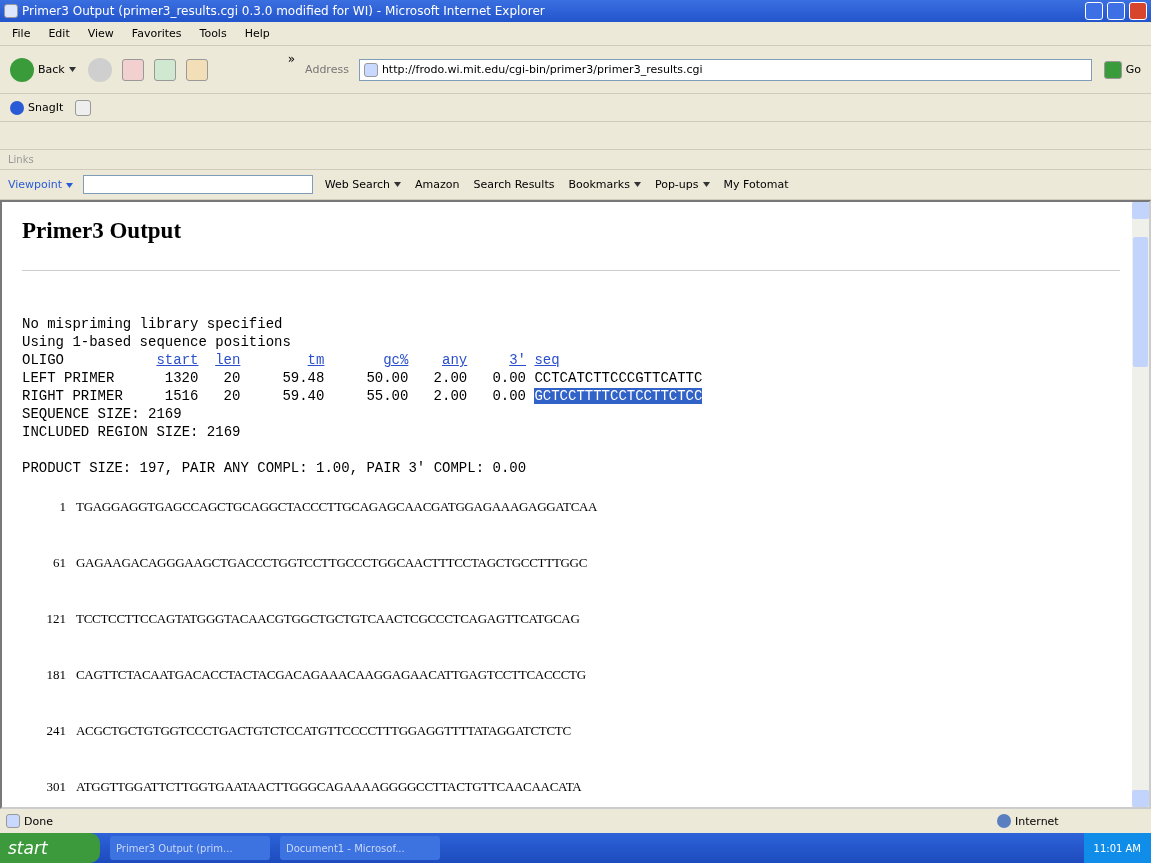  Describe the element at coordinates (1116, 11) in the screenshot. I see `maximize-button` at that location.